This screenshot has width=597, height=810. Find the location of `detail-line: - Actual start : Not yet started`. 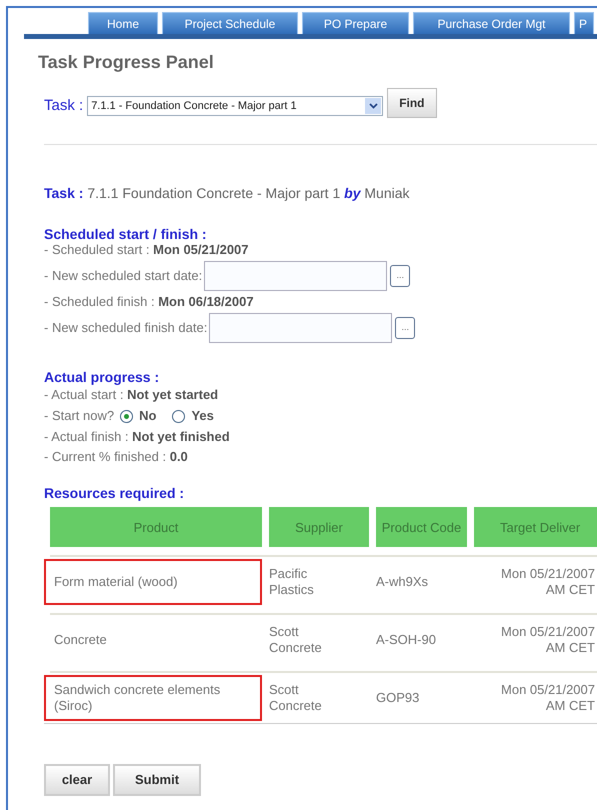

detail-line: - Actual start : Not yet started is located at coordinates (132, 395).